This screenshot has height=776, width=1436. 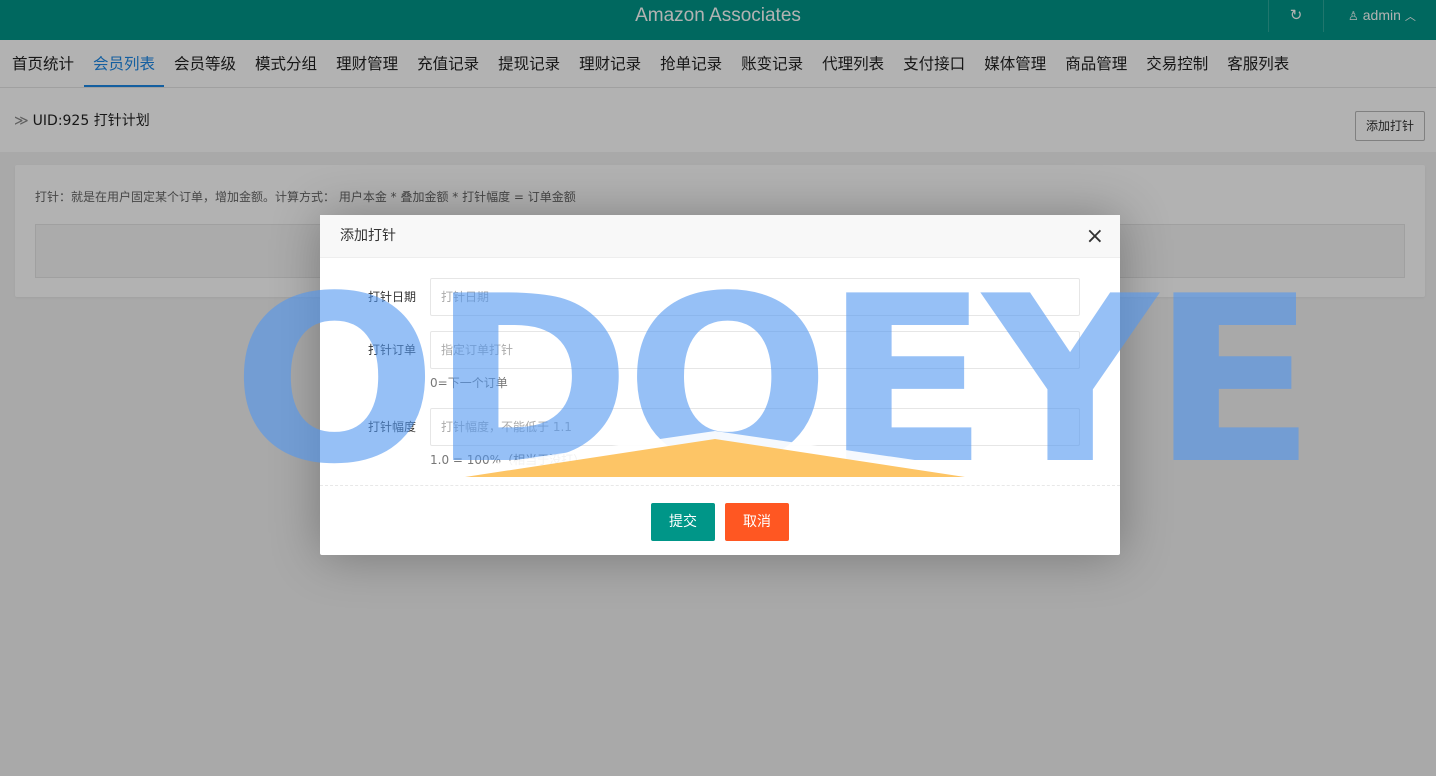 I want to click on form-row-date: 打针日期, so click(x=720, y=297).